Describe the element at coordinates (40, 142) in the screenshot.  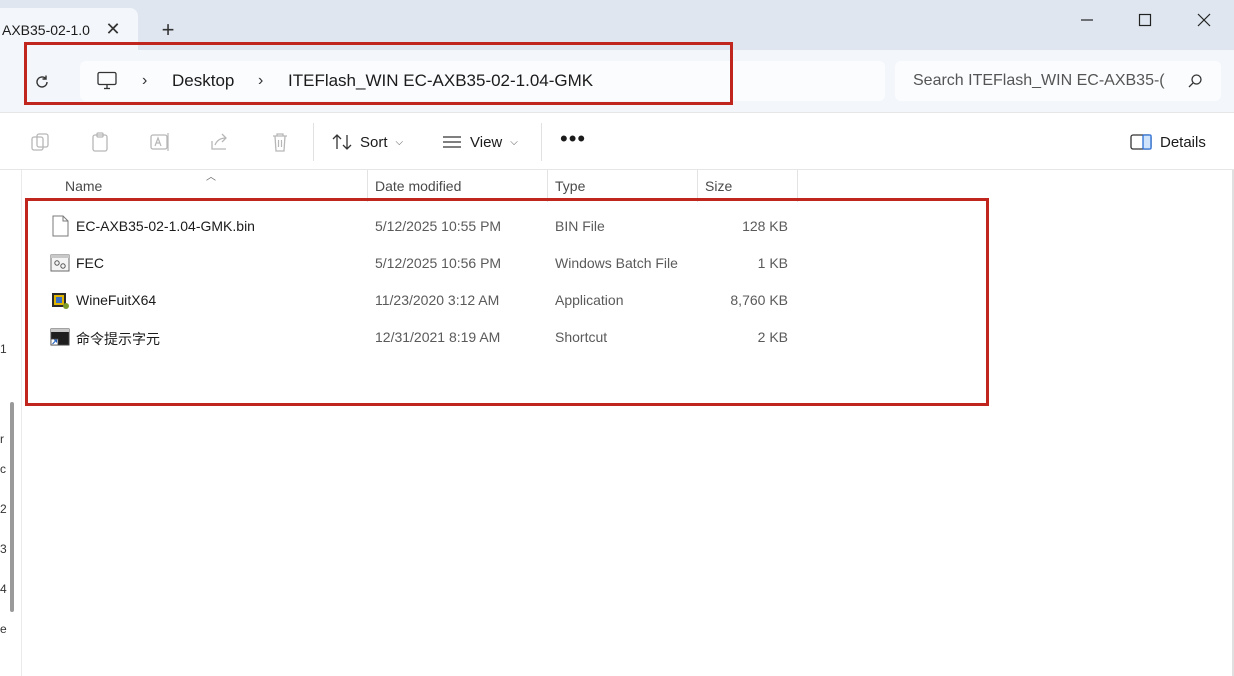
I see `copy-icon` at that location.